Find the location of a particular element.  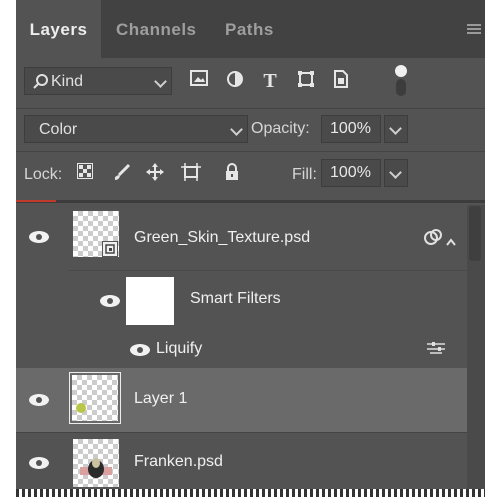

adjustment-filter-icon is located at coordinates (235, 81).